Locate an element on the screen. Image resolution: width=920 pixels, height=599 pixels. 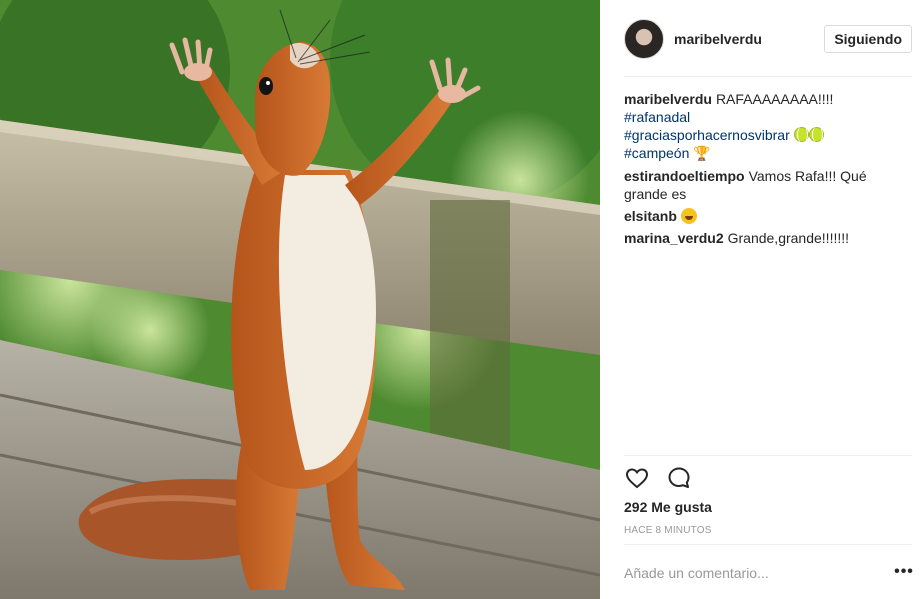
heart-icon is located at coordinates (637, 478).